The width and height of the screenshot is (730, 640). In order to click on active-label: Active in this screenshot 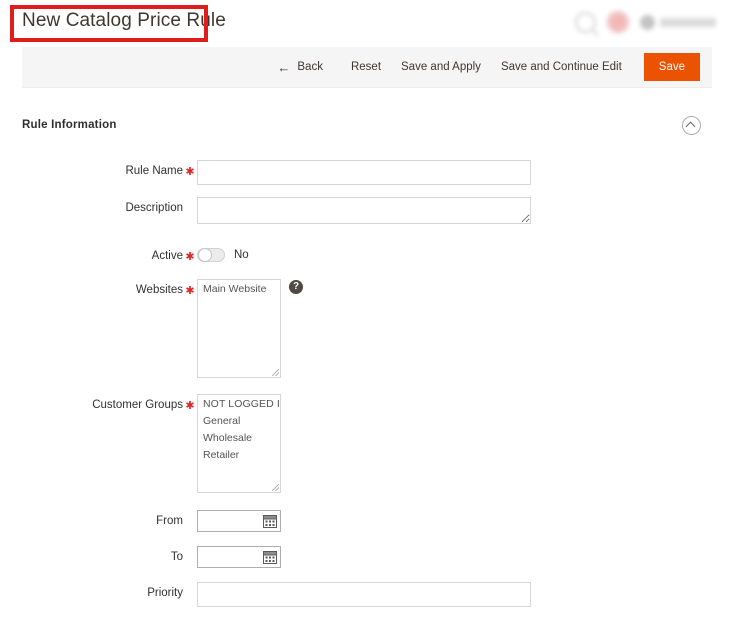, I will do `click(167, 256)`.